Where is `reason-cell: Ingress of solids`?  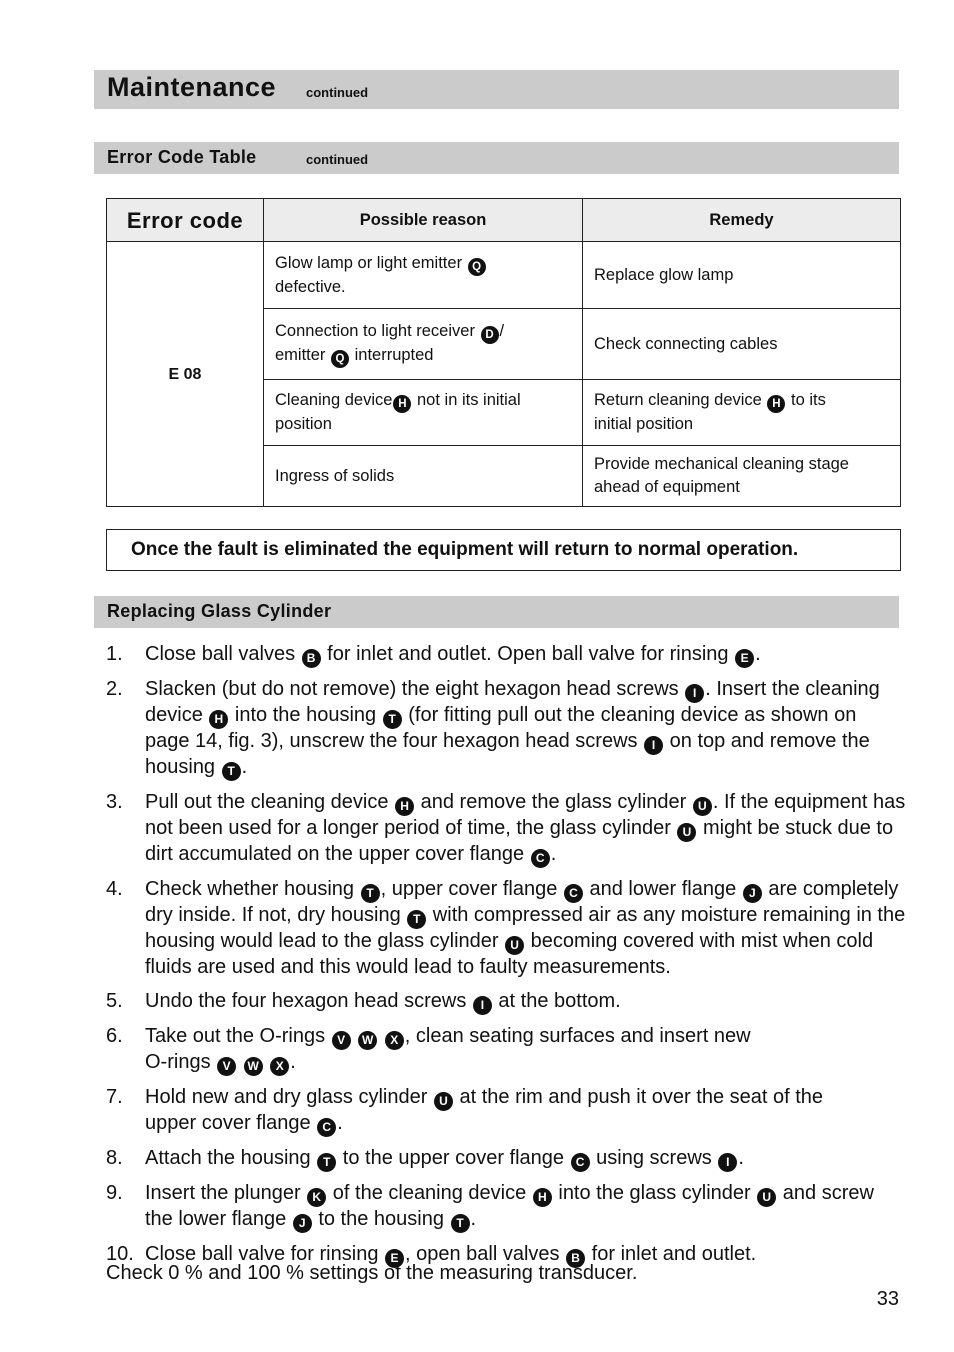
reason-cell: Ingress of solids is located at coordinates (423, 476).